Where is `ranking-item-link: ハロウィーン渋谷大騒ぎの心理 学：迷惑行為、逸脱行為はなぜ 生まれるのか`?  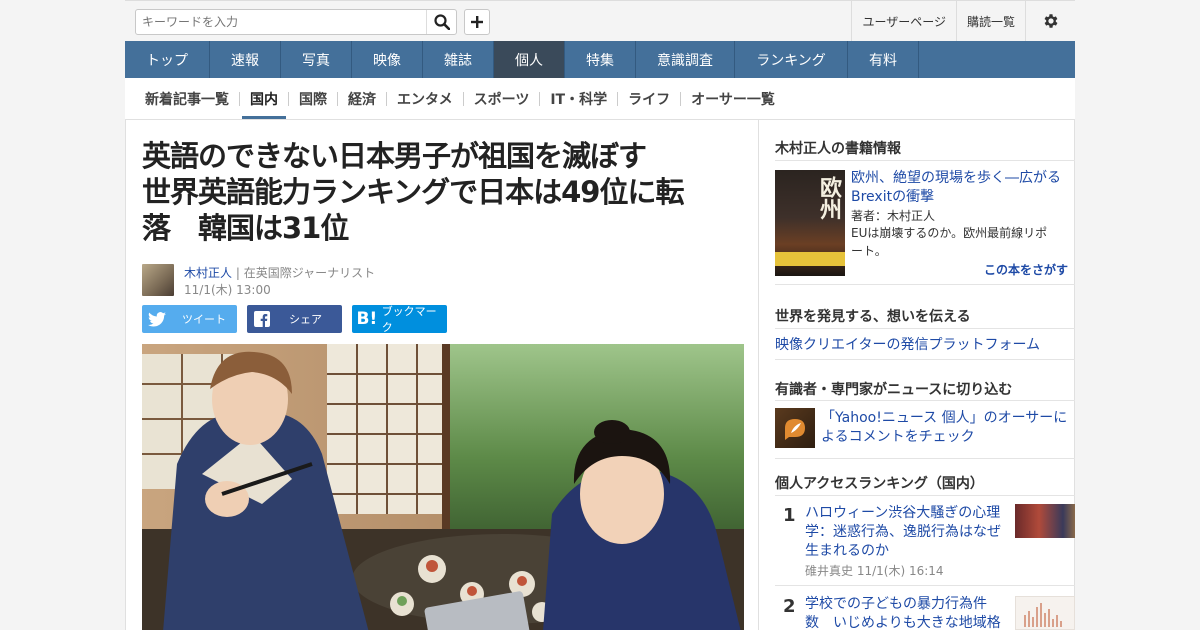 ranking-item-link: ハロウィーン渋谷大騒ぎの心理 学：迷惑行為、逸脱行為はなぜ 生まれるのか is located at coordinates (907, 532).